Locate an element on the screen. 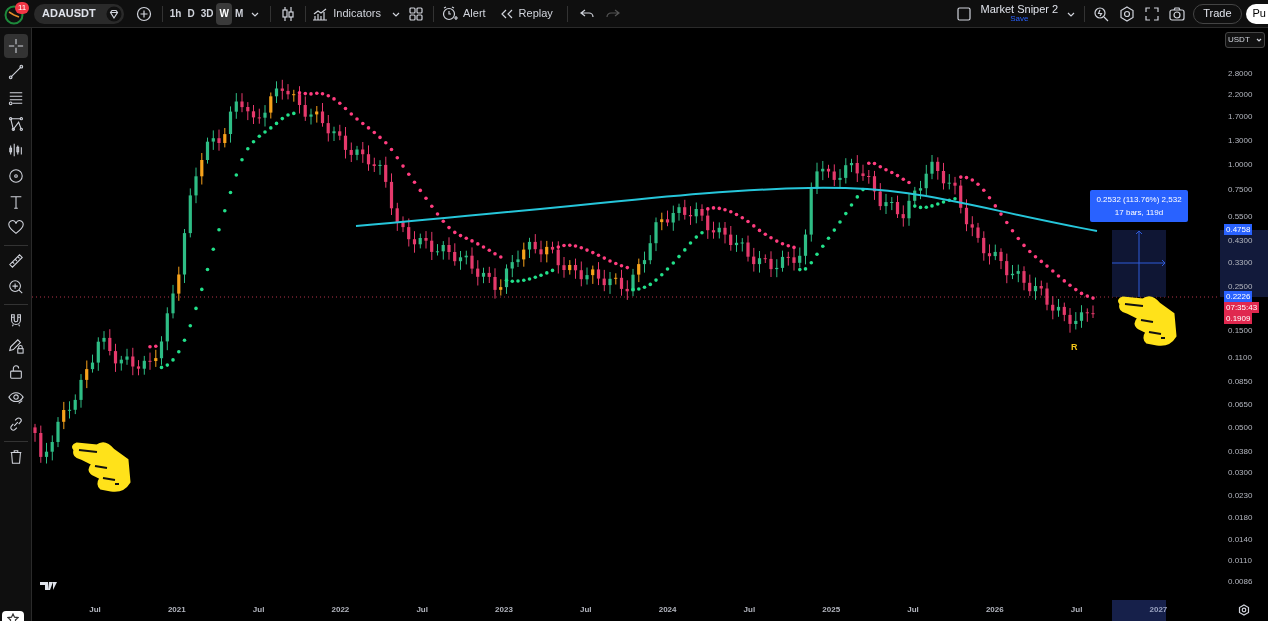  price-tick-label: 0.0086 is located at coordinates (1240, 582).